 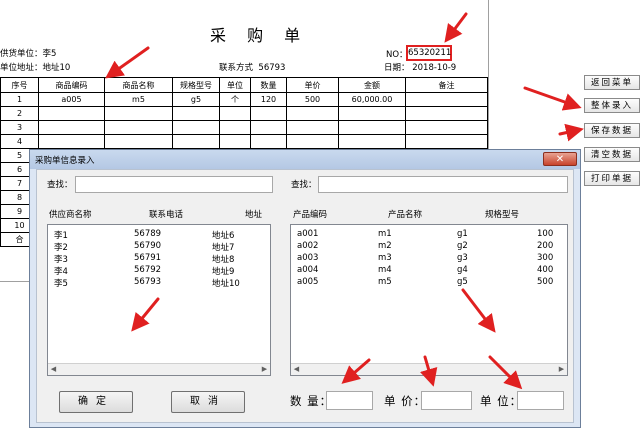 I want to click on unit-price-input, so click(x=446, y=400).